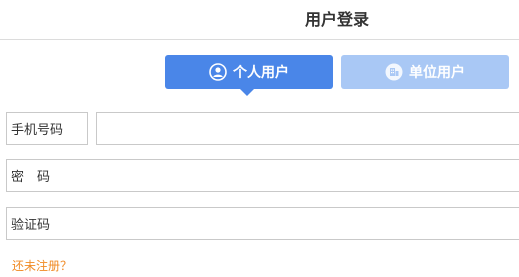  I want to click on active-tab-indicator, so click(247, 92).